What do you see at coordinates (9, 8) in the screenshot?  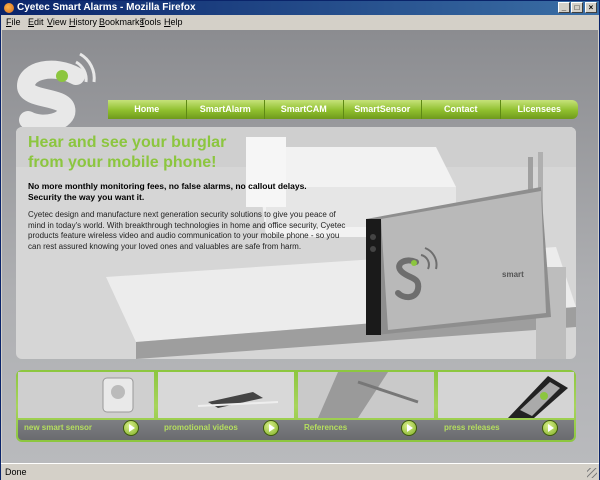 I see `firefox-icon` at bounding box center [9, 8].